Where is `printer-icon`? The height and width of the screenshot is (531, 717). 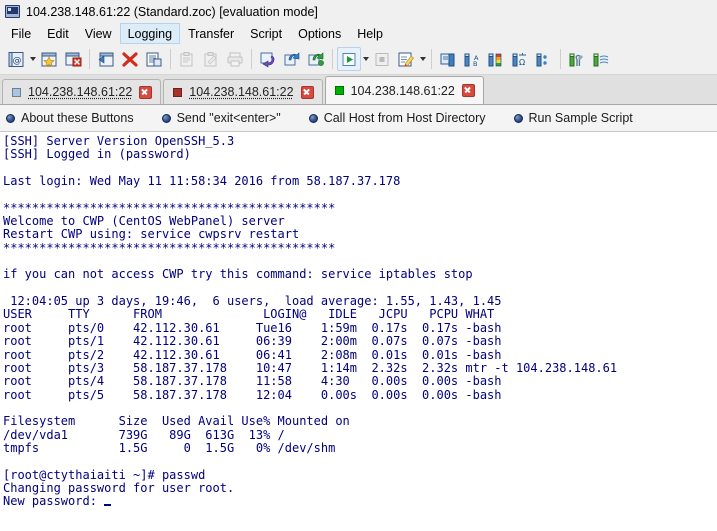 printer-icon is located at coordinates (235, 59).